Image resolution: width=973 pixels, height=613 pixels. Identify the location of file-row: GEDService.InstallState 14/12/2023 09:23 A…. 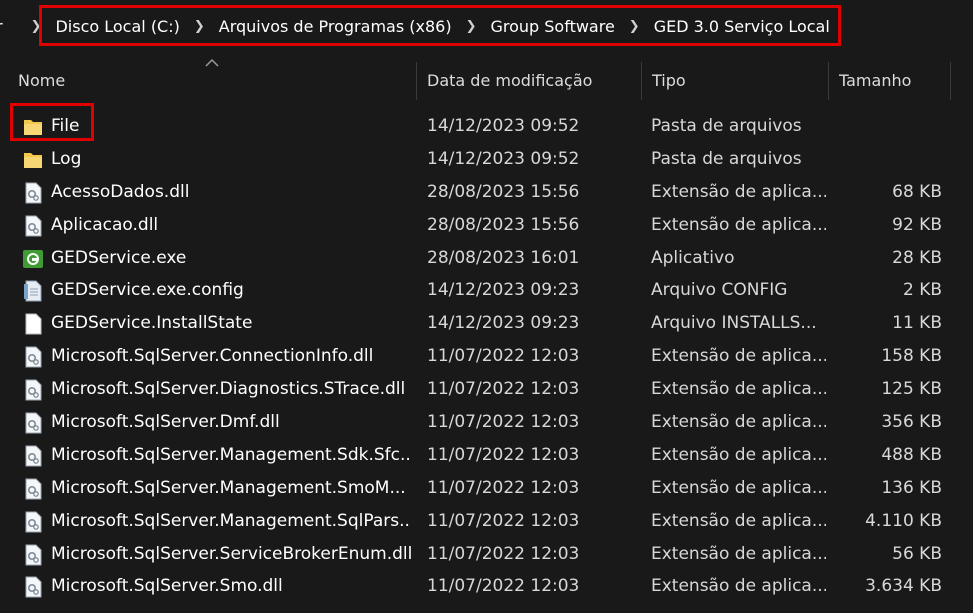
(486, 323).